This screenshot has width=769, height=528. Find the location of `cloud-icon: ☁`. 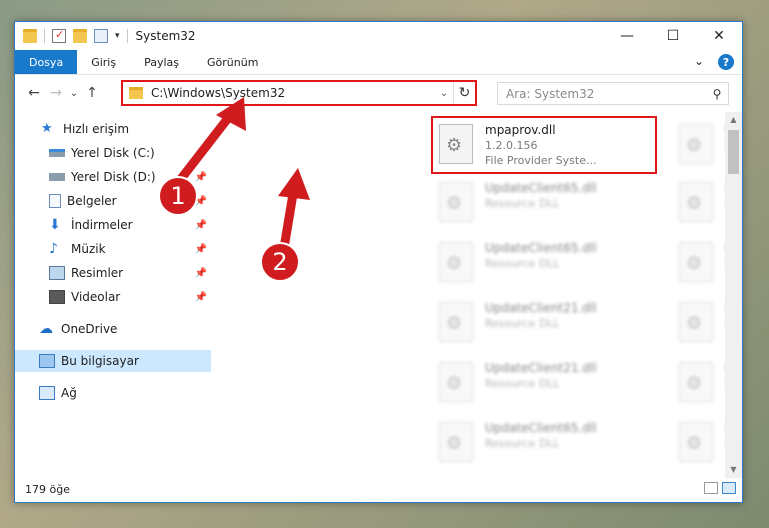

cloud-icon: ☁ is located at coordinates (46, 329).